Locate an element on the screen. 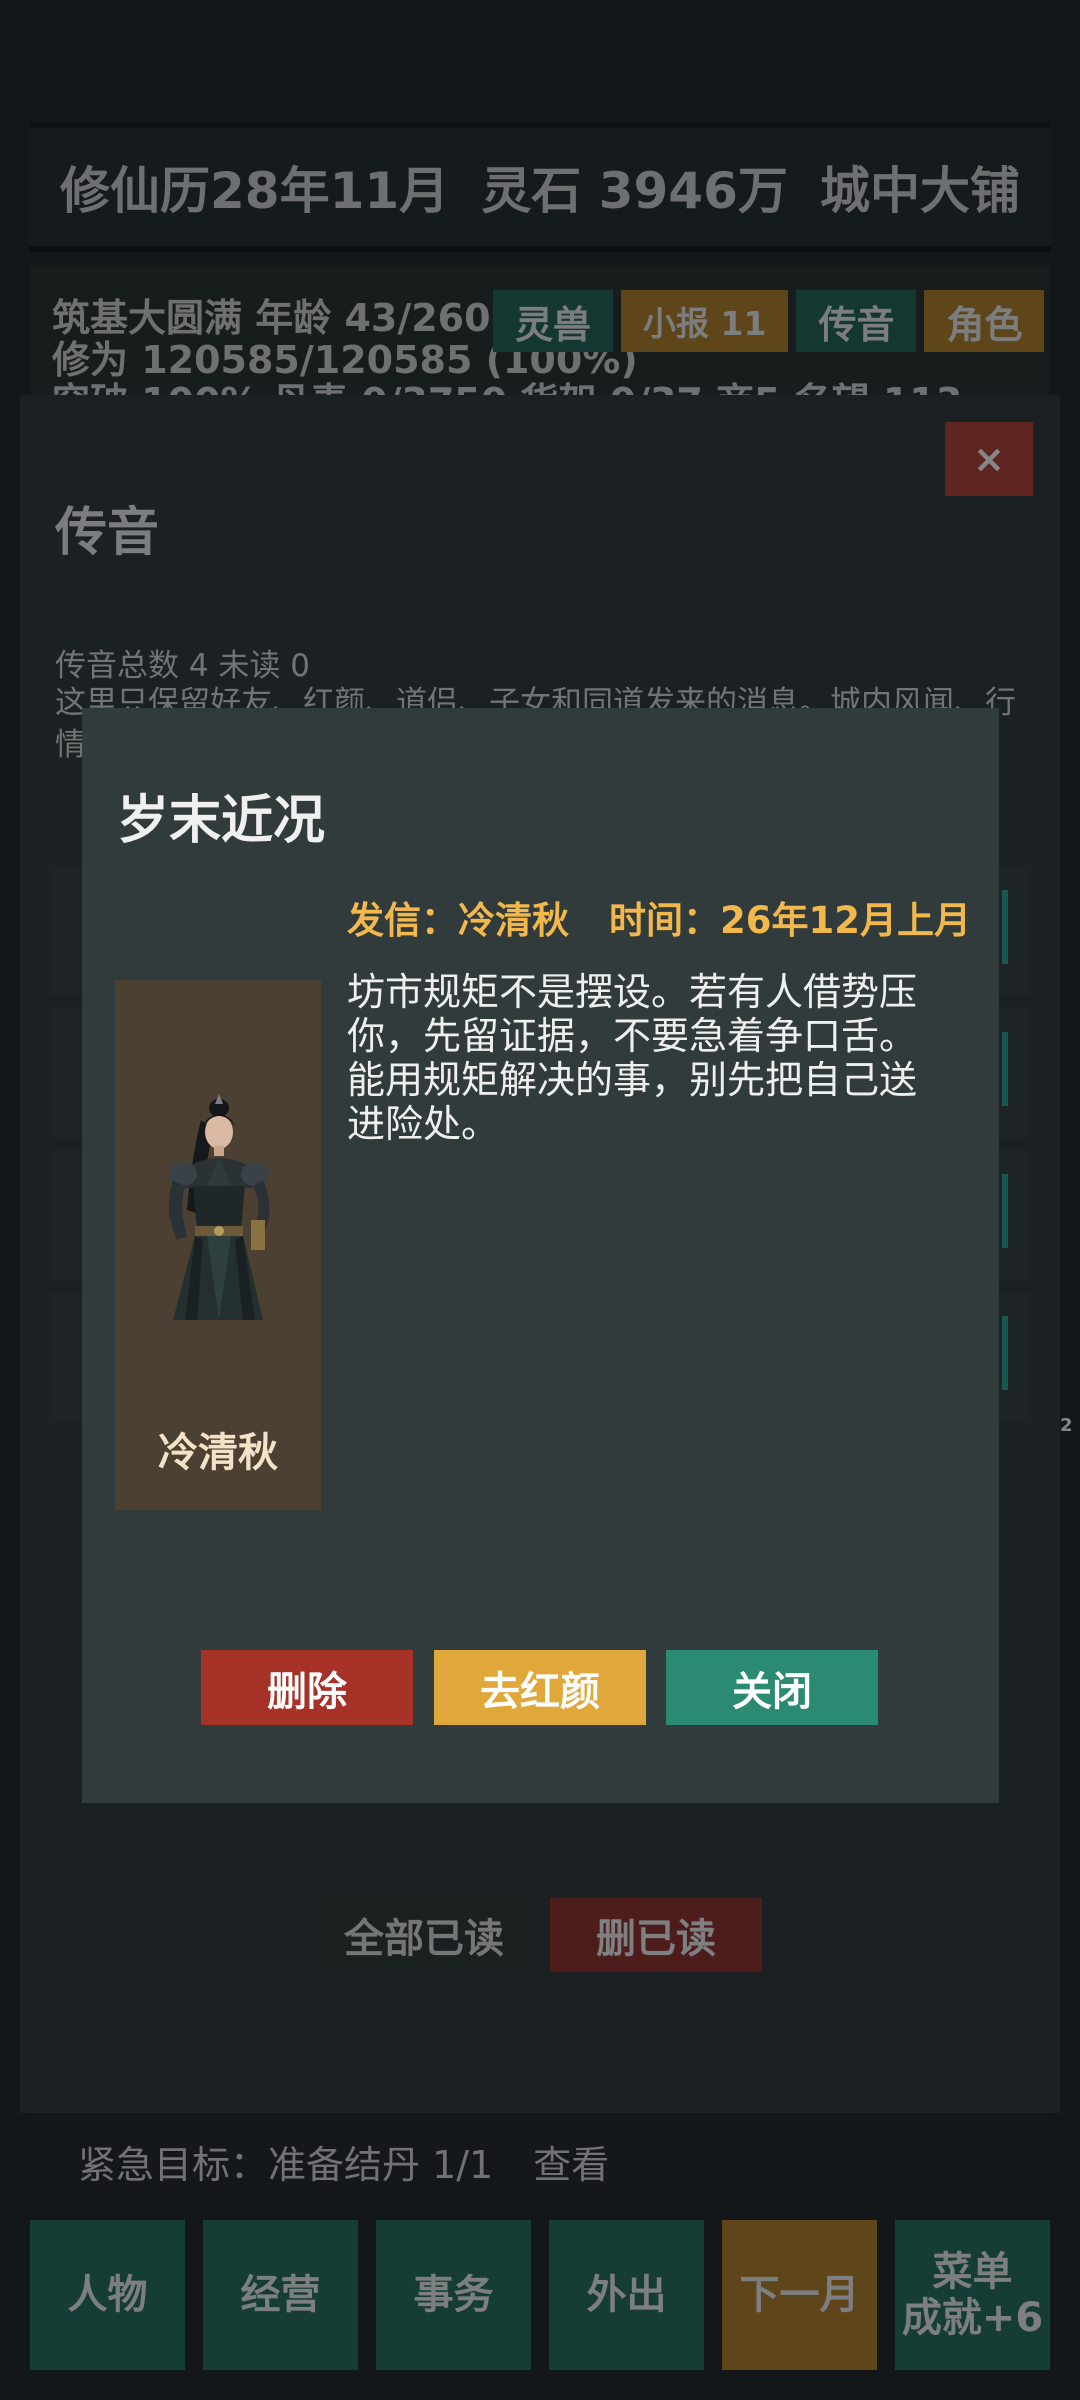 The image size is (1080, 2400). letter-sender: 发信：冷清秋 is located at coordinates (458, 920).